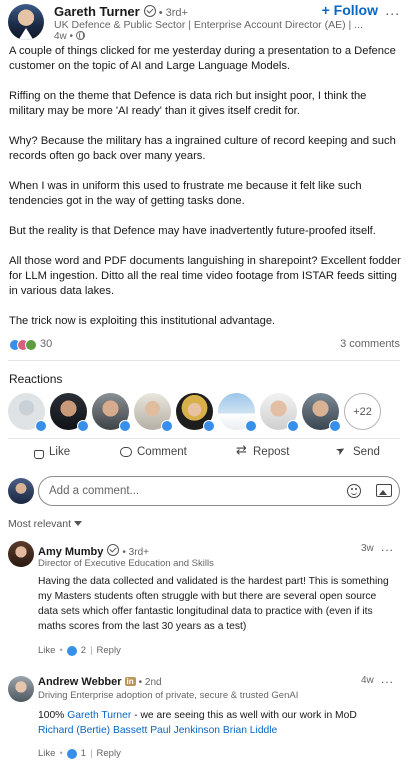 This screenshot has width=408, height=764. I want to click on globe-icon, so click(81, 35).